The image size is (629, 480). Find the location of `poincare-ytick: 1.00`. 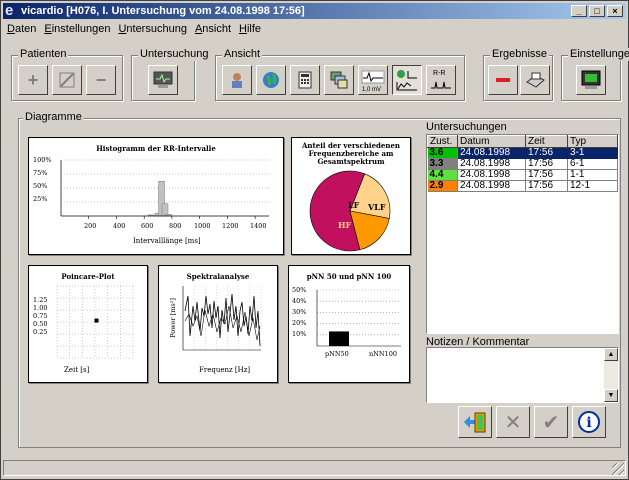

poincare-ytick: 1.00 is located at coordinates (40, 308).